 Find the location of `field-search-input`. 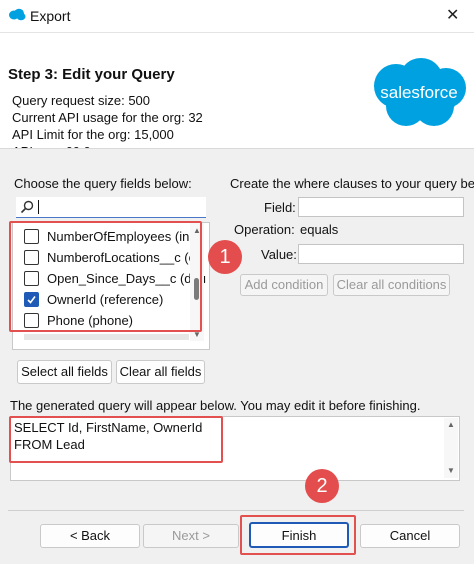

field-search-input is located at coordinates (111, 207).